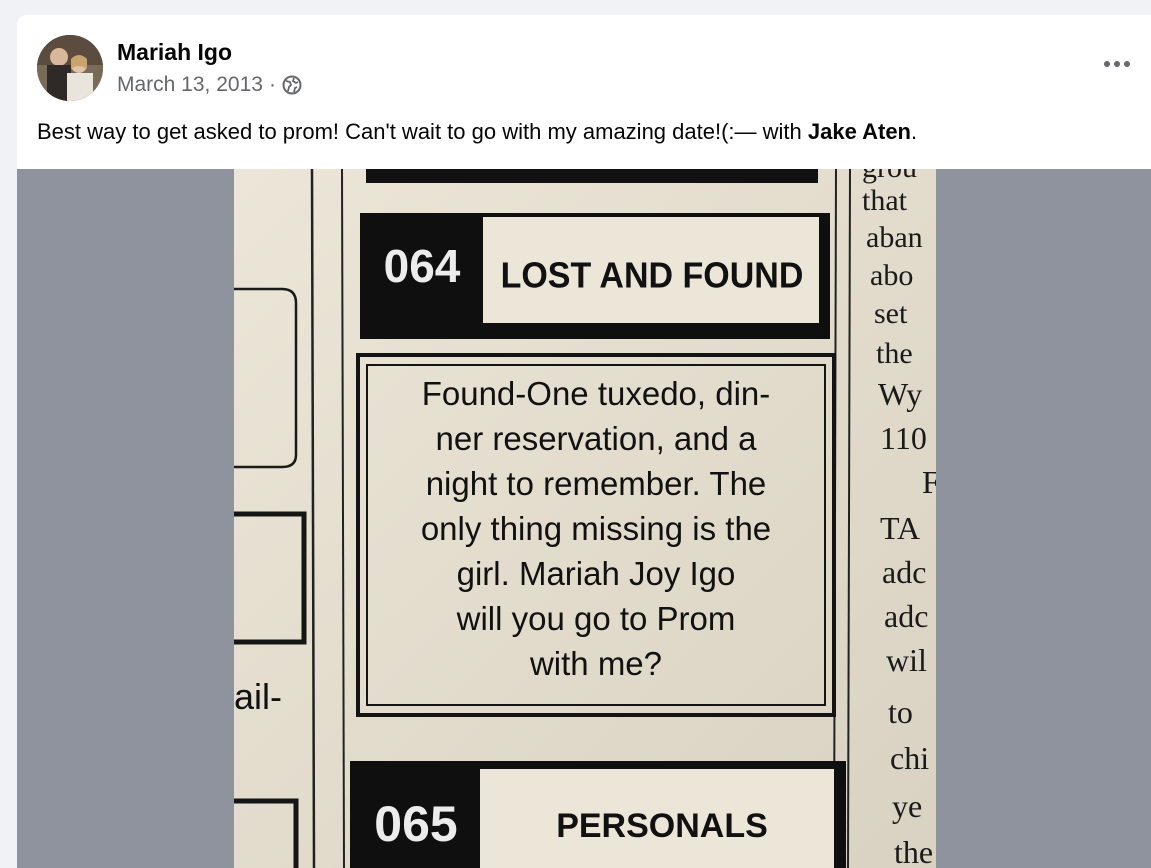  What do you see at coordinates (595, 663) in the screenshot?
I see `ad-line-7: with me?` at bounding box center [595, 663].